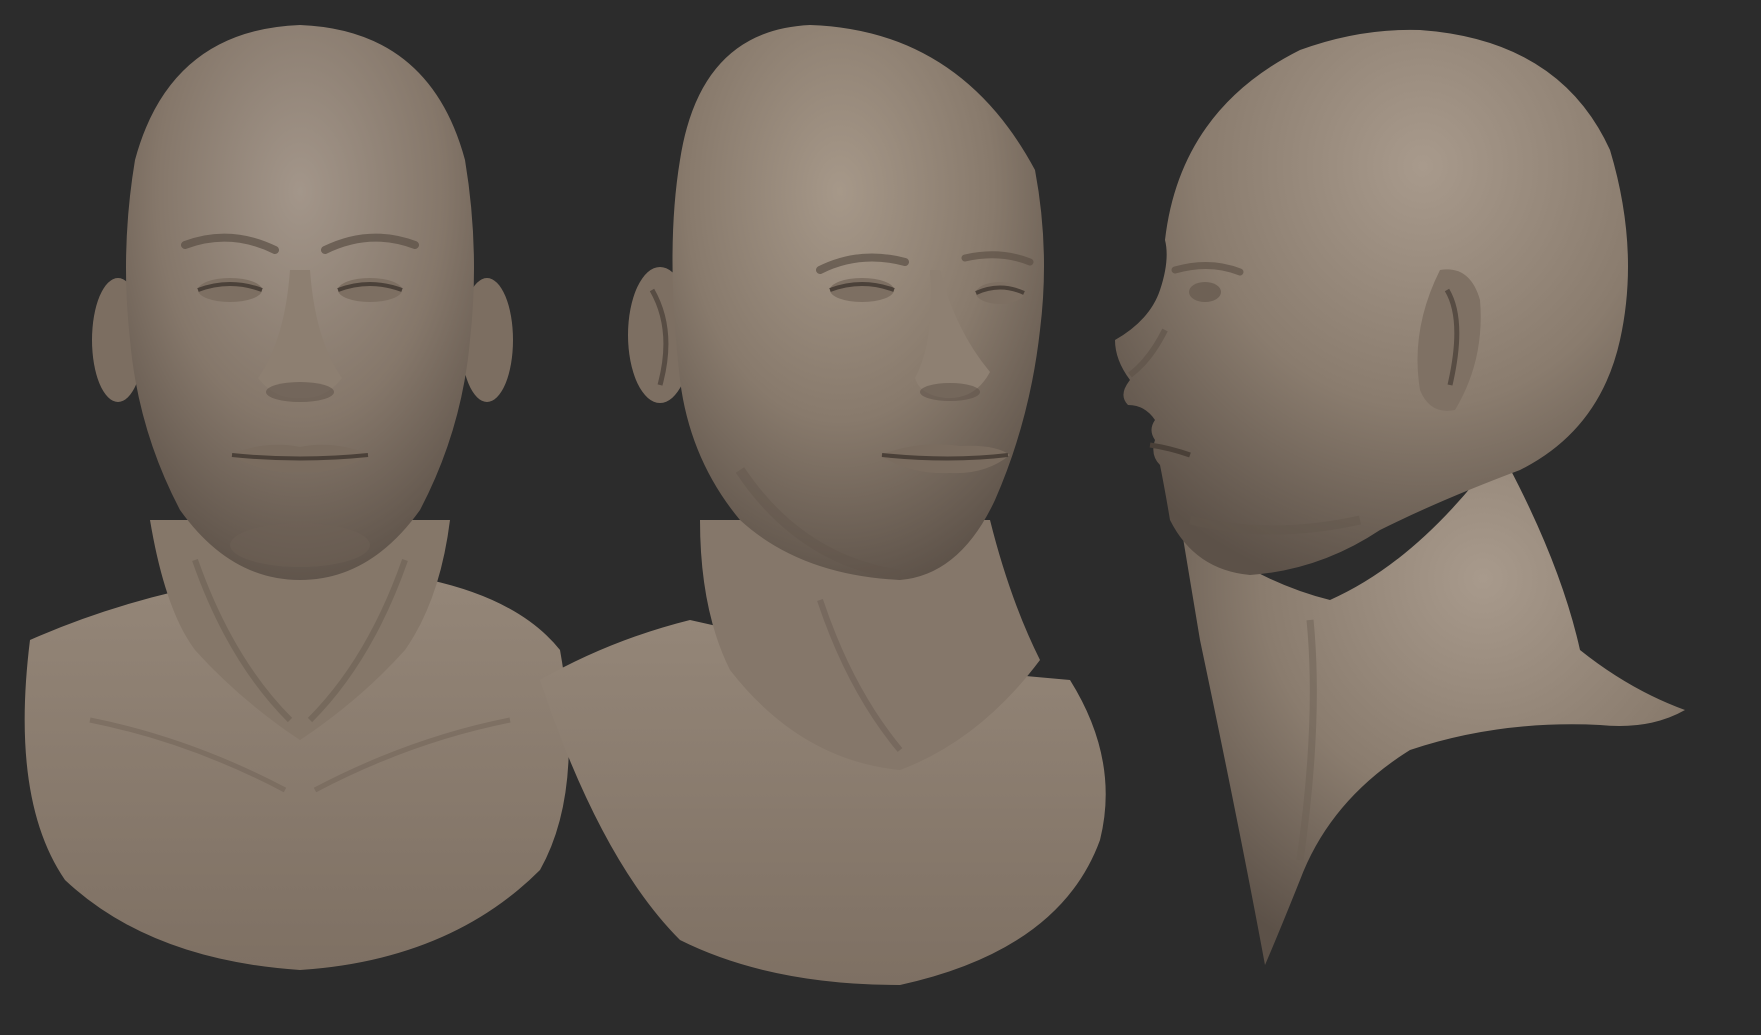  Describe the element at coordinates (370, 290) in the screenshot. I see `front-eye-right` at that location.